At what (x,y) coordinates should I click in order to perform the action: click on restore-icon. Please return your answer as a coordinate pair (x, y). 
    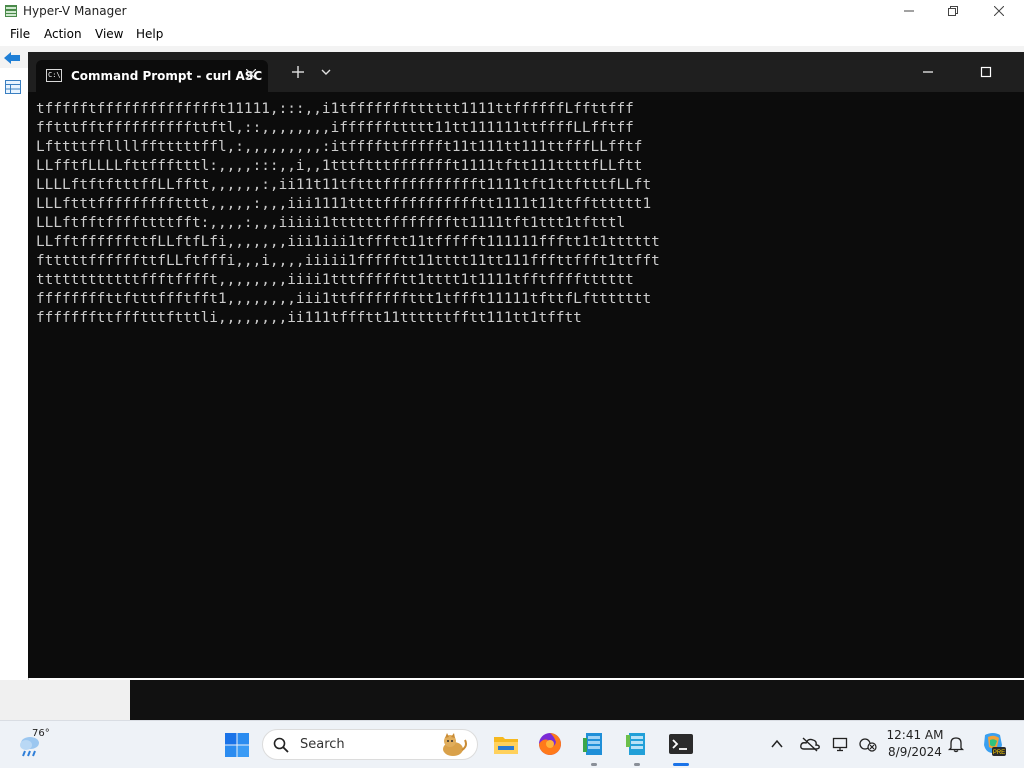
    Looking at the image, I should click on (953, 11).